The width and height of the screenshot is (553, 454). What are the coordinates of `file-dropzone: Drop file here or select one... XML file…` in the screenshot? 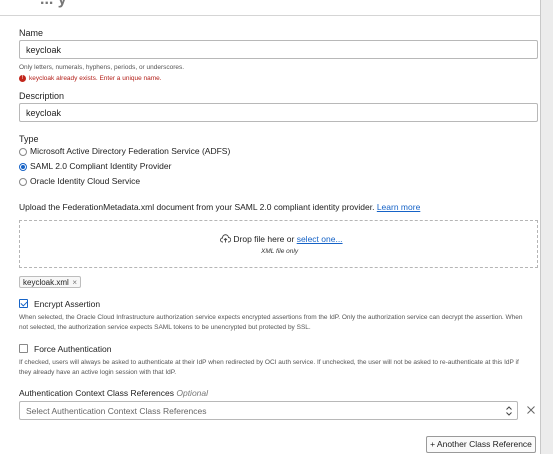 It's located at (278, 244).